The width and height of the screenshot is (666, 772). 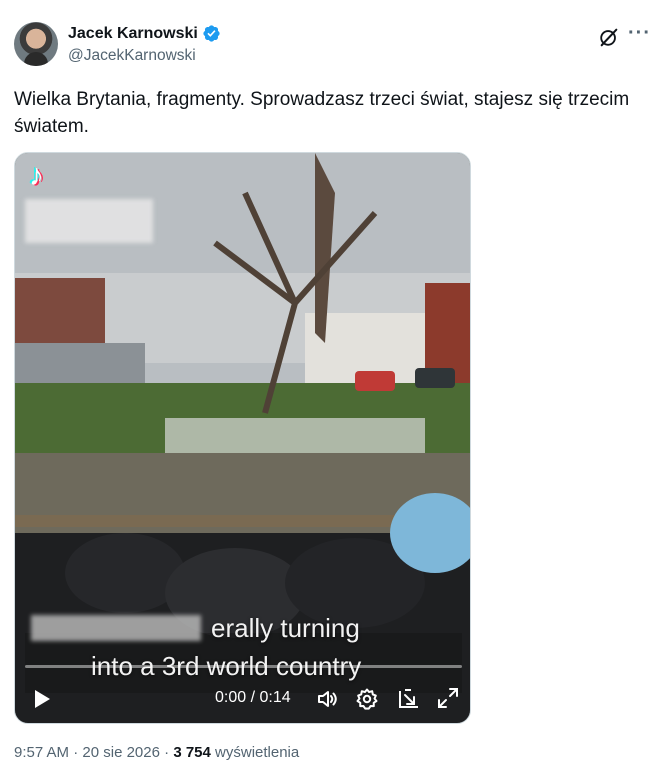 I want to click on video-caption-line1: erally turning, so click(x=285, y=628).